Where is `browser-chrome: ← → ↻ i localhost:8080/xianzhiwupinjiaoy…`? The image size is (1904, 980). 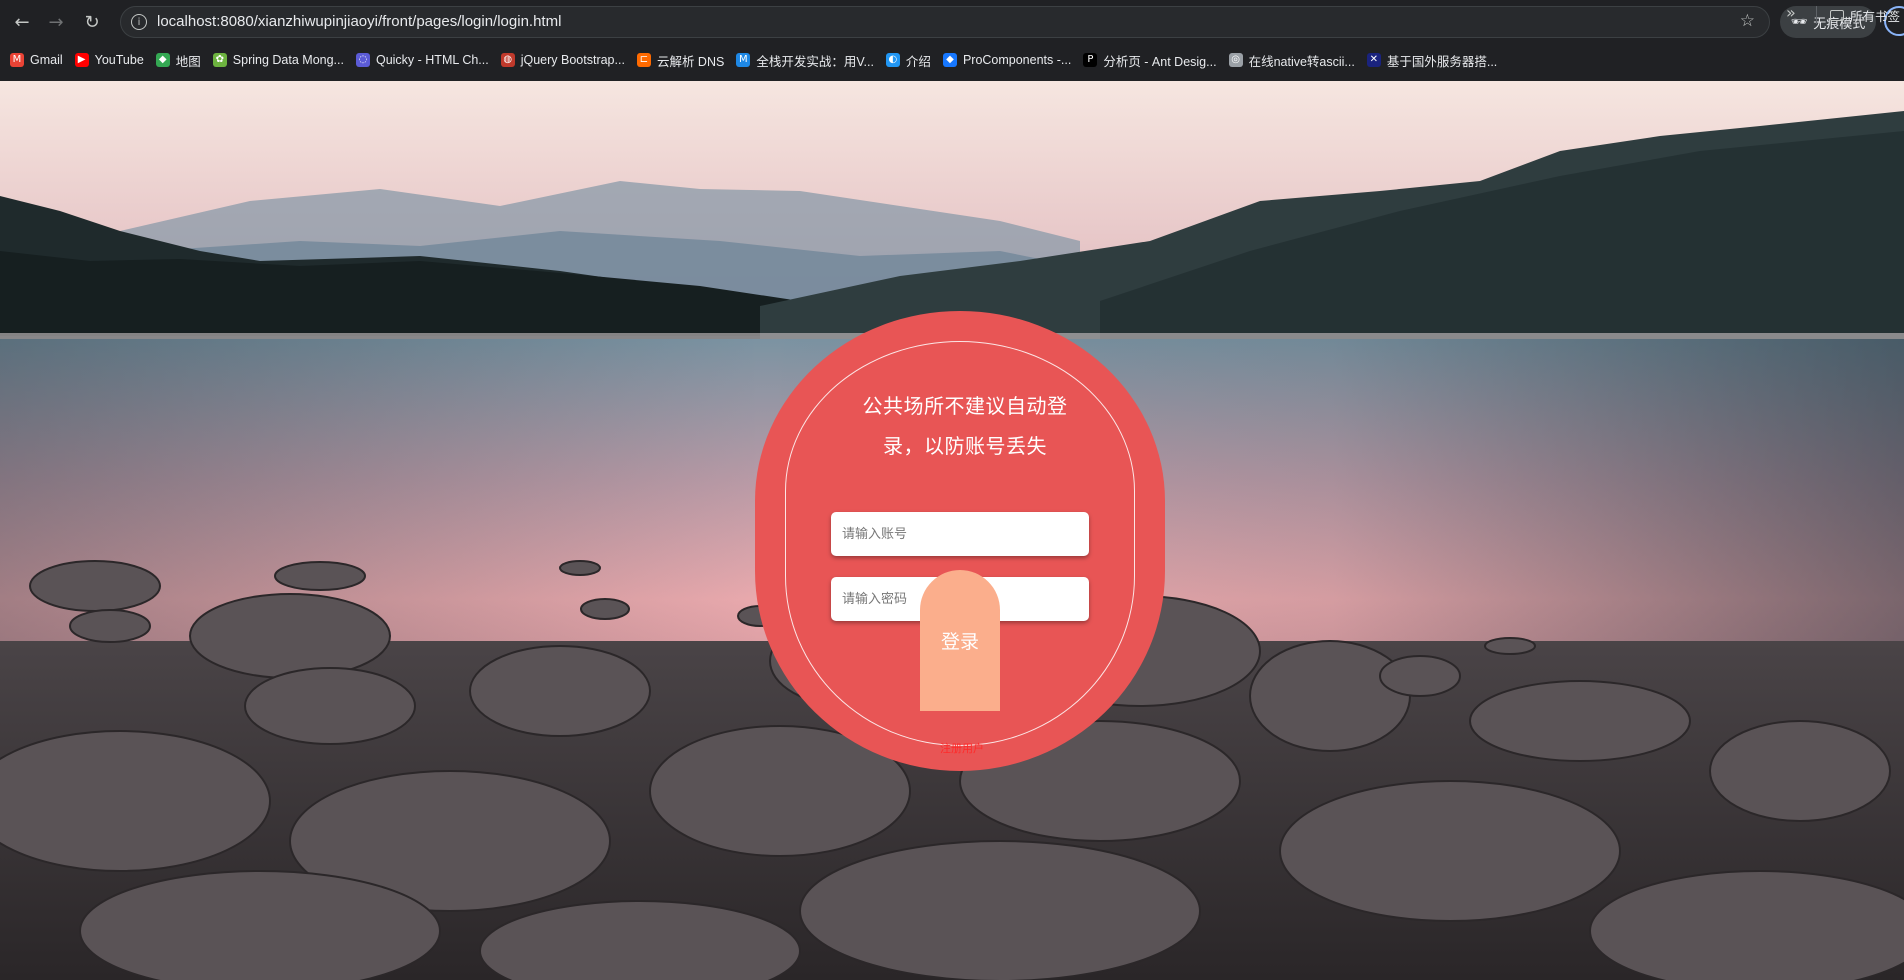 browser-chrome: ← → ↻ i localhost:8080/xianzhiwupinjiaoy… is located at coordinates (952, 40).